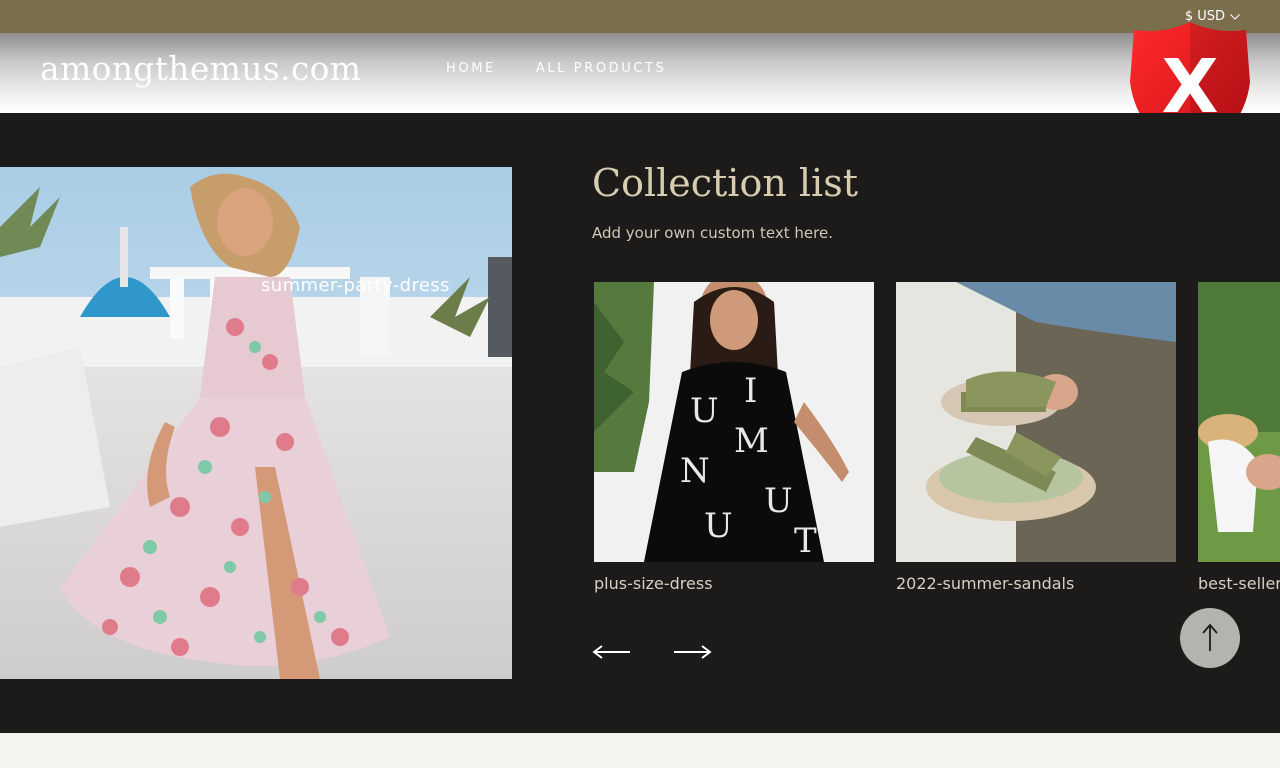 The image size is (1280, 768). What do you see at coordinates (805, 541) in the screenshot?
I see `svg-text: T` at bounding box center [805, 541].